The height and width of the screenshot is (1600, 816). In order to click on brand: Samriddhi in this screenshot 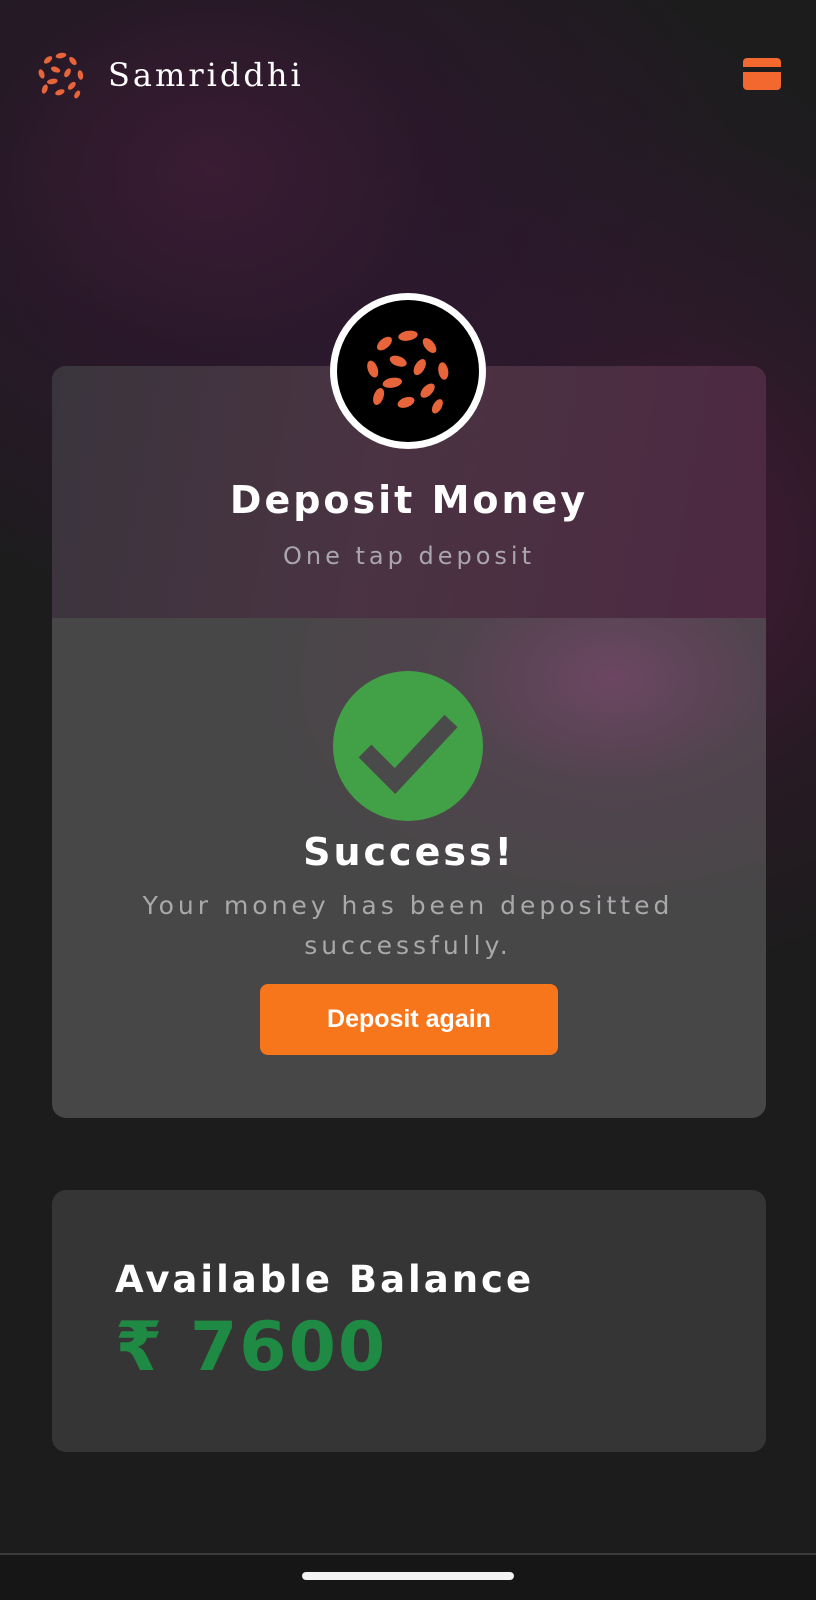, I will do `click(169, 75)`.